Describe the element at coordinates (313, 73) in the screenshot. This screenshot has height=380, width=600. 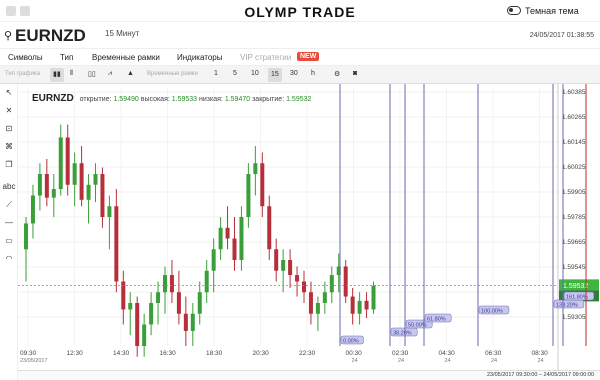
I see `tf-h: h` at that location.